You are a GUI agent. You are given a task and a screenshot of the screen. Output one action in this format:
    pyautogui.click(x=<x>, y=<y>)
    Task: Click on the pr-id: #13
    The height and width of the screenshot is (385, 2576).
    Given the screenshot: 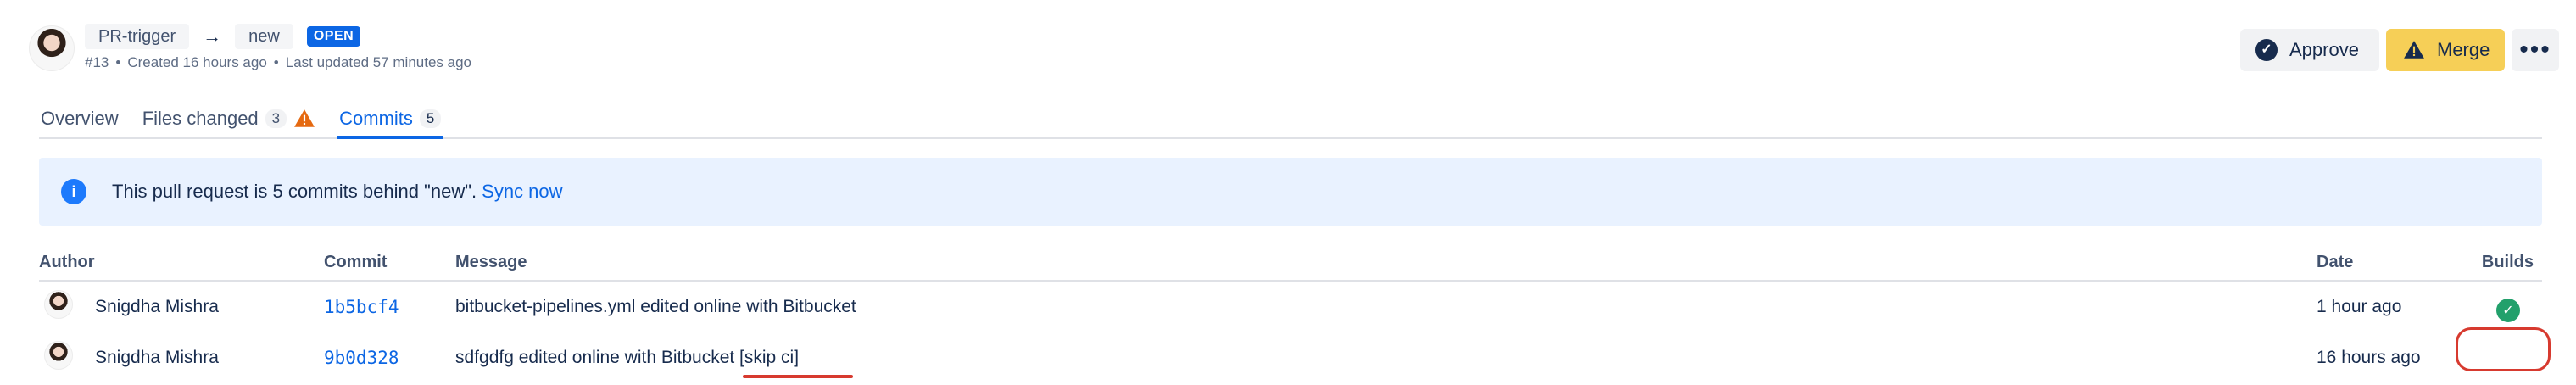 What is the action you would take?
    pyautogui.click(x=97, y=62)
    